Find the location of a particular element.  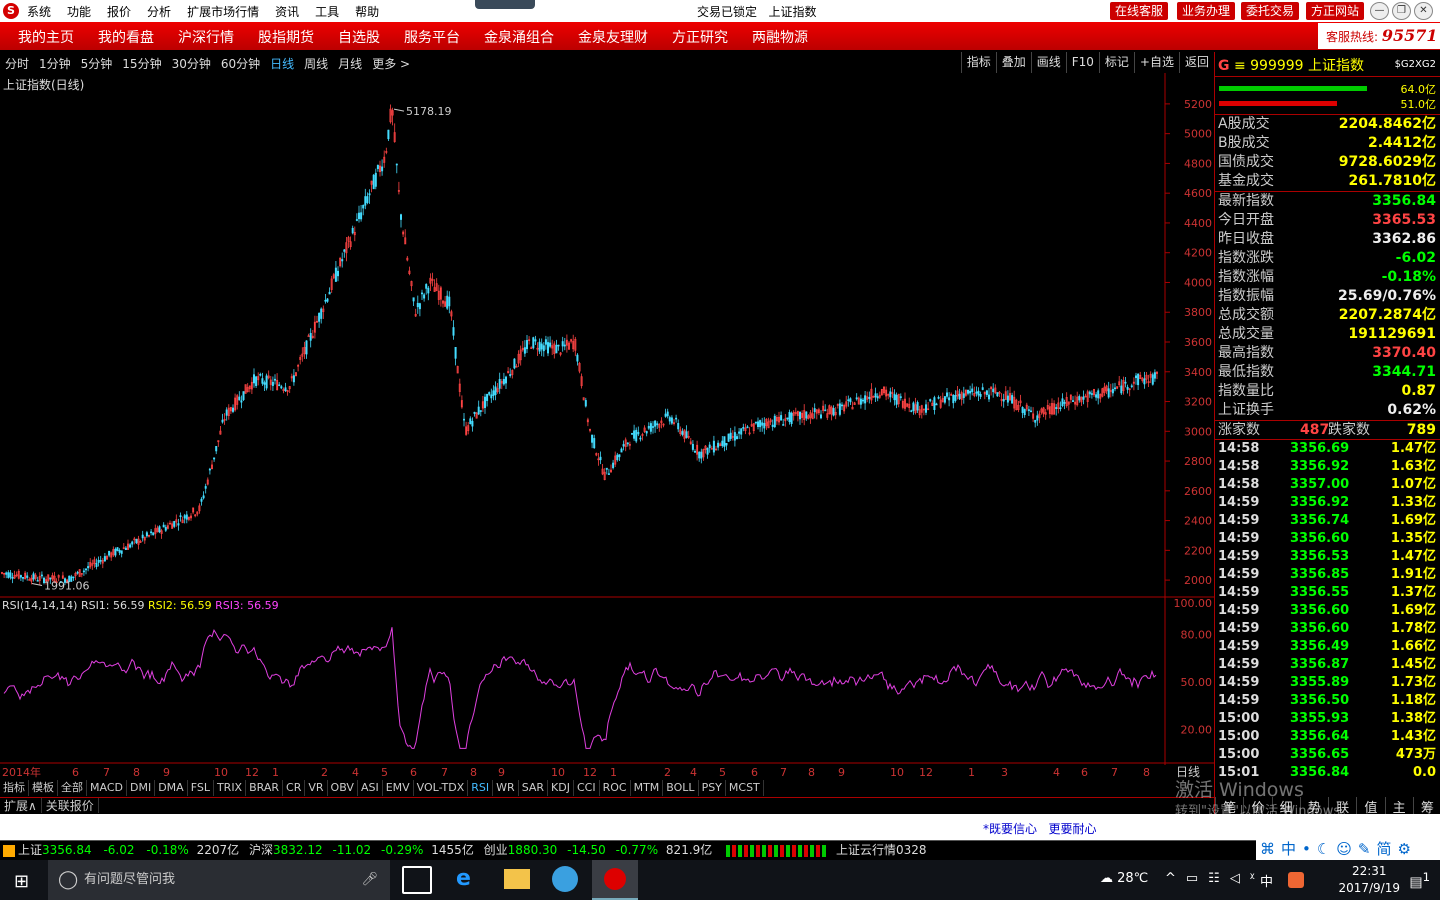

cloud-quote-label: 上证云行情0328 is located at coordinates (881, 850).